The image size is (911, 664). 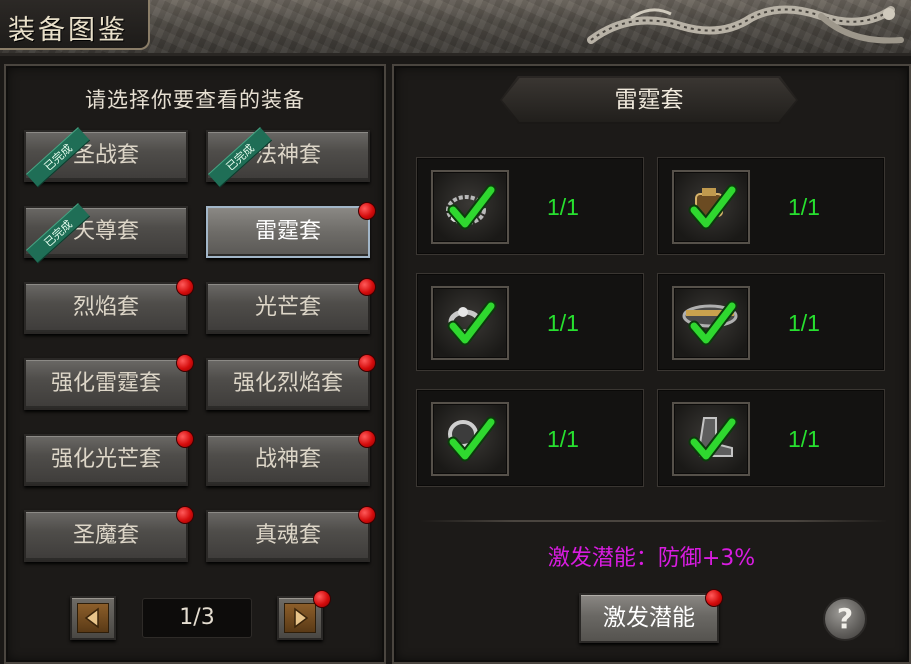 What do you see at coordinates (530, 438) in the screenshot?
I see `item-cell-bracelet: 1/1` at bounding box center [530, 438].